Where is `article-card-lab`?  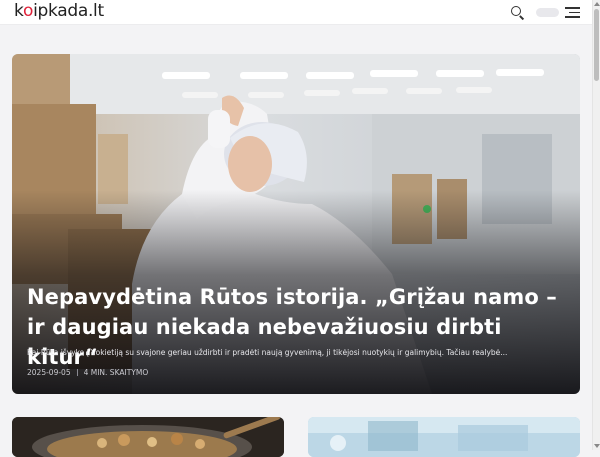
article-card-lab is located at coordinates (444, 437).